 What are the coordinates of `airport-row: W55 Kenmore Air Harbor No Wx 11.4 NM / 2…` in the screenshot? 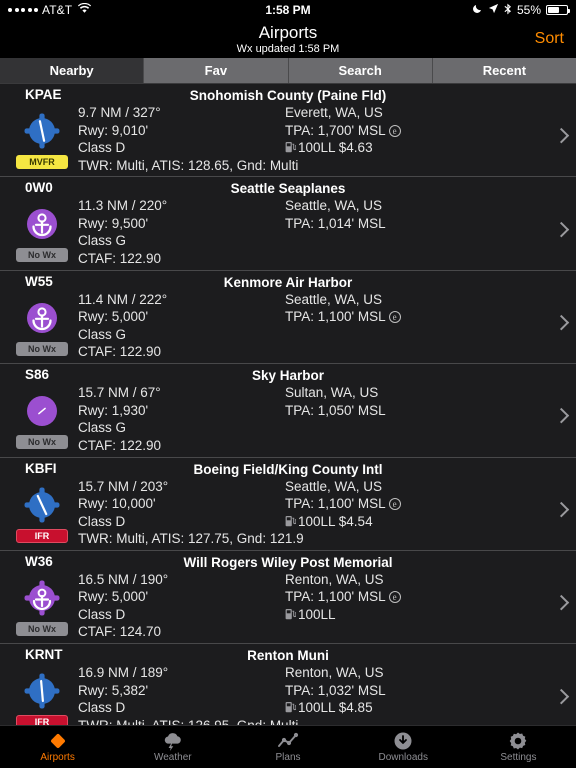 It's located at (288, 318).